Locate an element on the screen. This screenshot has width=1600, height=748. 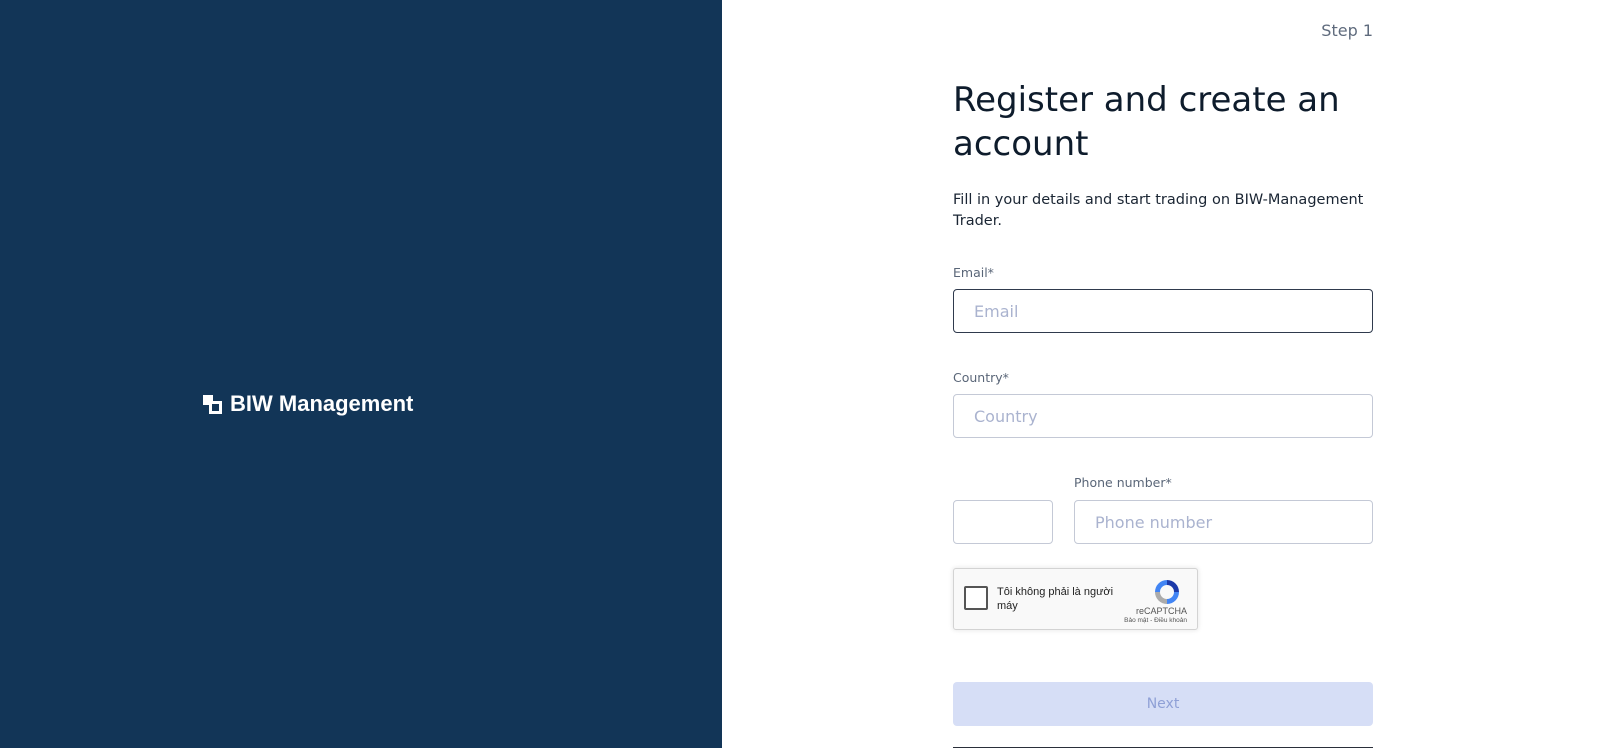
country-field-group: Country* is located at coordinates (1163, 404).